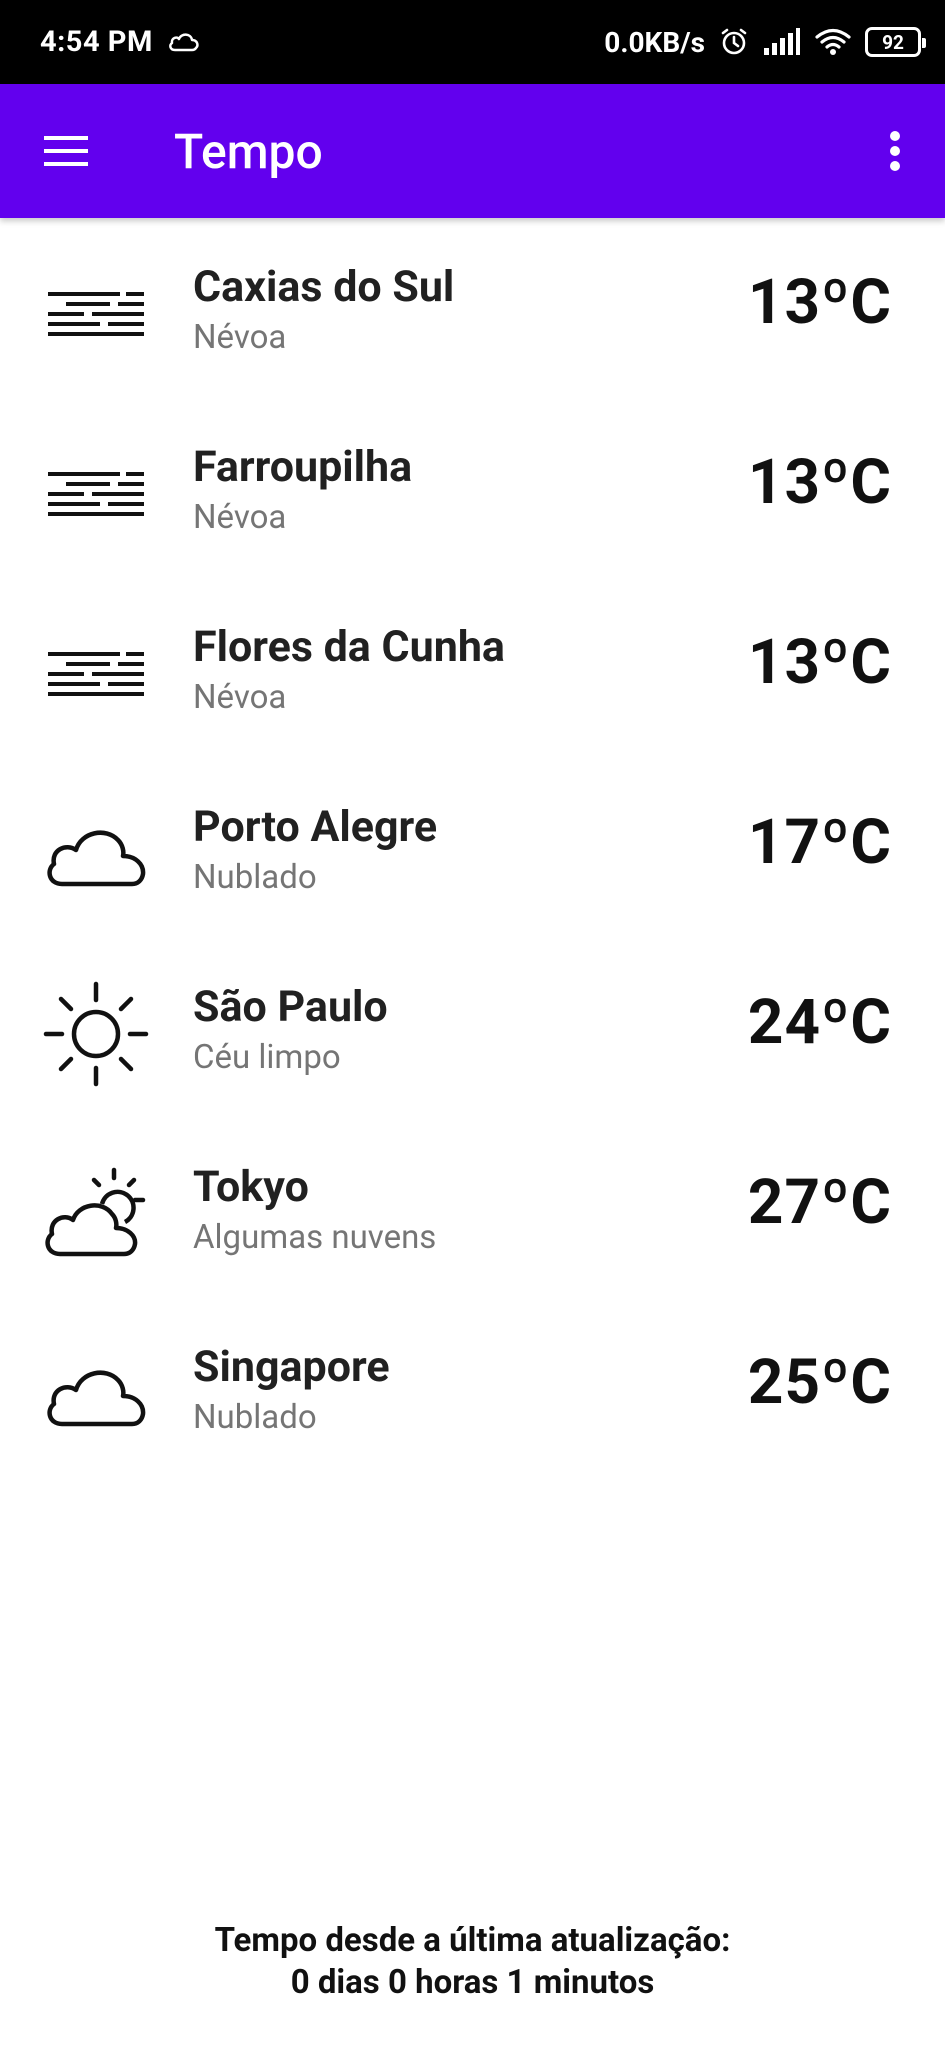 The height and width of the screenshot is (2048, 945). What do you see at coordinates (315, 1237) in the screenshot?
I see `city-description: Algumas nuvens` at bounding box center [315, 1237].